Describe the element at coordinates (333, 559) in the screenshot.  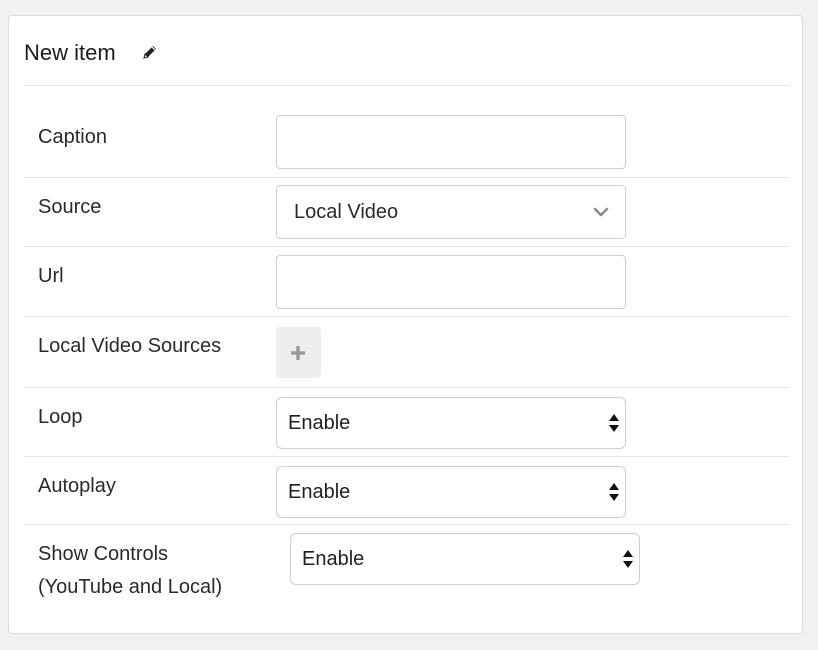
I see `show-controls-select-value: Enable` at that location.